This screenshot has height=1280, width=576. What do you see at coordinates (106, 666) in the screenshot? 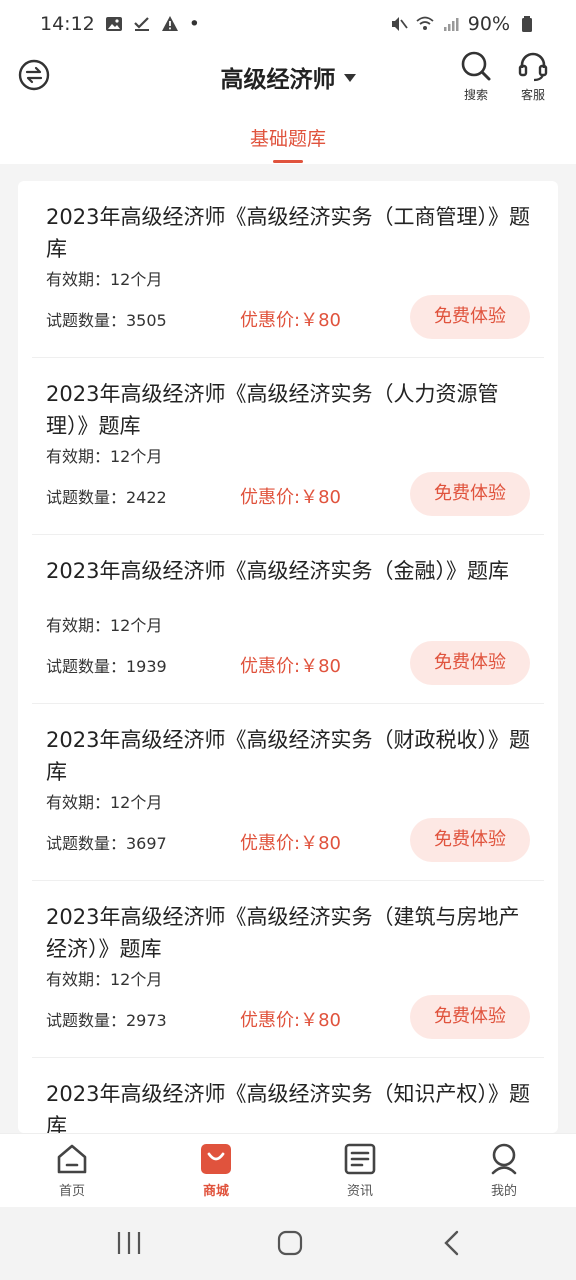
I see `question-count: 试题数量：1939` at bounding box center [106, 666].